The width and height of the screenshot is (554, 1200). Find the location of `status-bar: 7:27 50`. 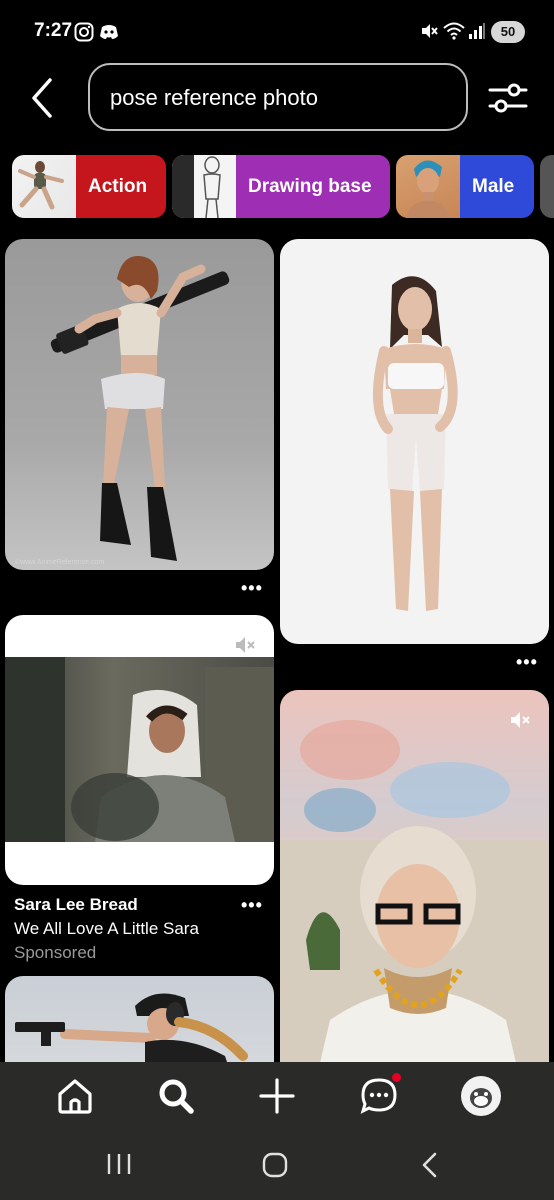

status-bar: 7:27 50 is located at coordinates (277, 28).